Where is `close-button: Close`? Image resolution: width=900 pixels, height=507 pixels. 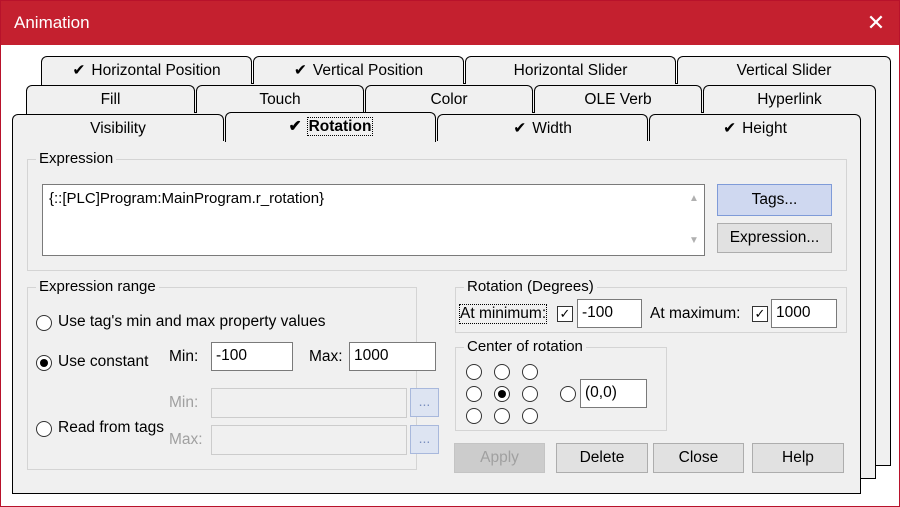 close-button: Close is located at coordinates (698, 458).